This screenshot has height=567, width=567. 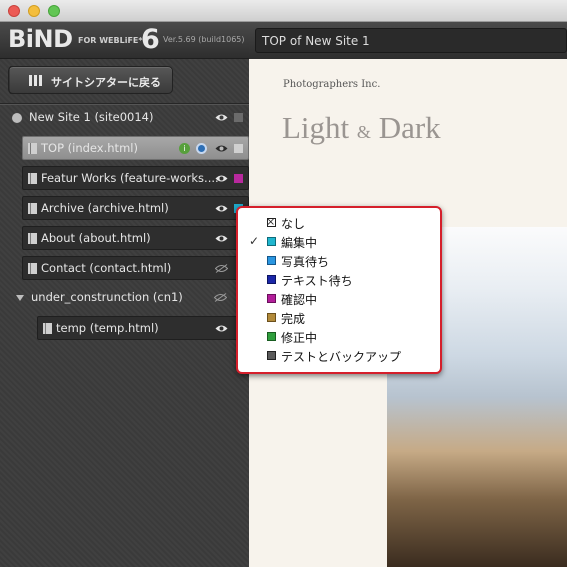 What do you see at coordinates (271, 222) in the screenshot?
I see `none-swatch-icon` at bounding box center [271, 222].